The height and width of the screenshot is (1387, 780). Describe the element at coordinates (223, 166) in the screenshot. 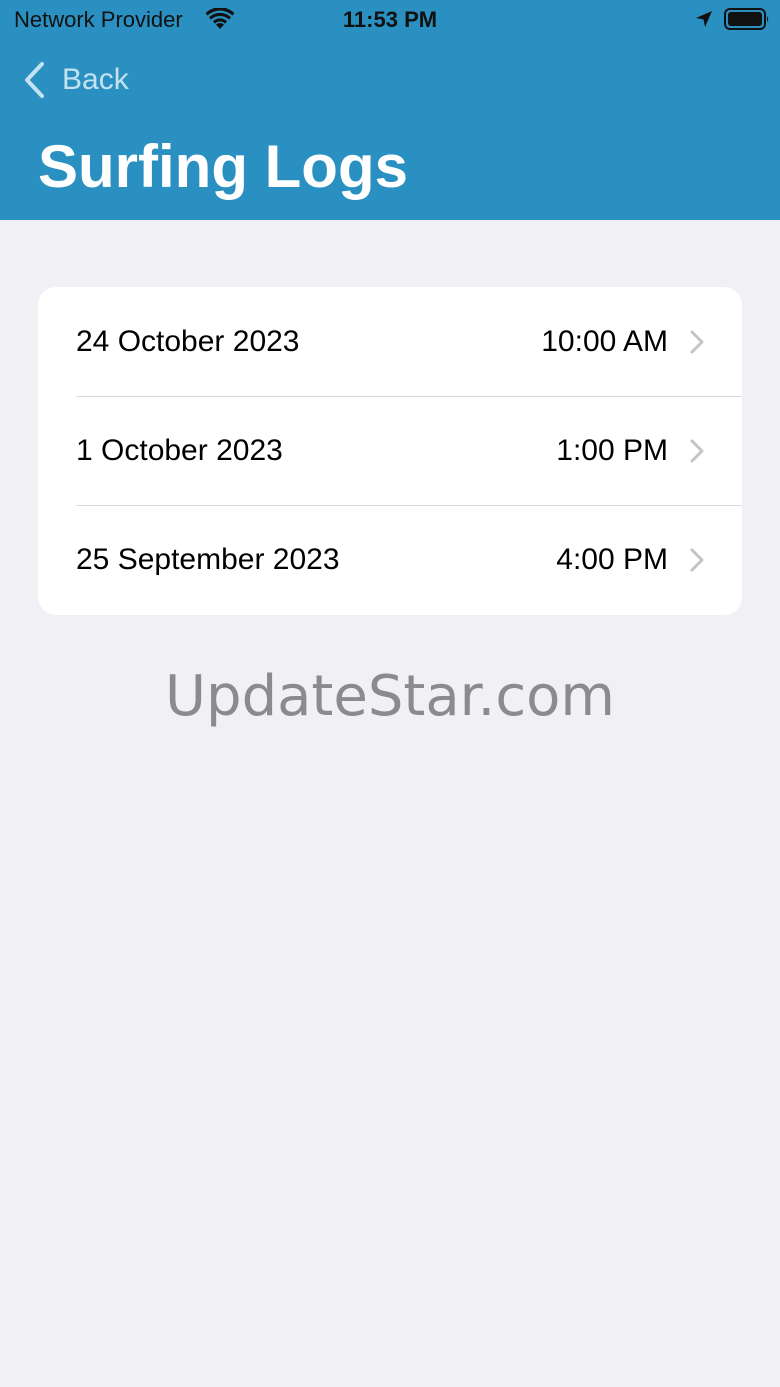

I see `page-title: Surfing Logs` at that location.